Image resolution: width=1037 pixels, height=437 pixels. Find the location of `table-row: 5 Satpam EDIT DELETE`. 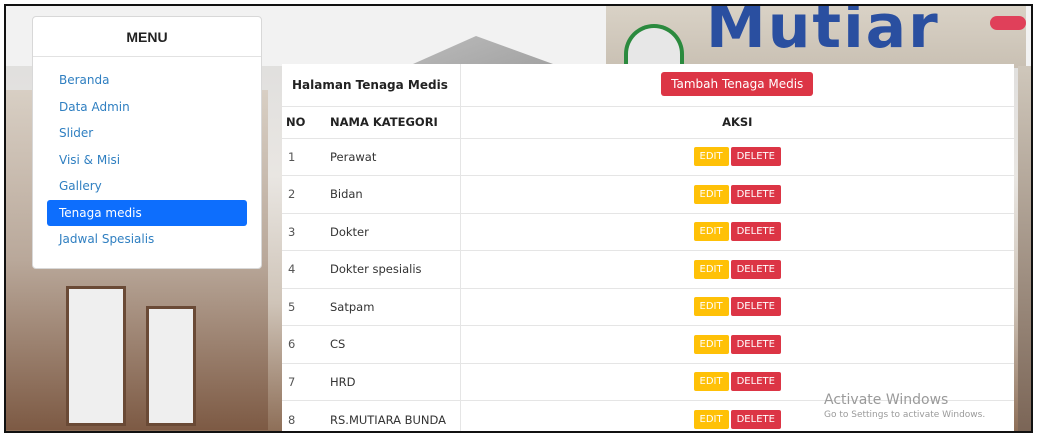

table-row: 5 Satpam EDIT DELETE is located at coordinates (648, 306).